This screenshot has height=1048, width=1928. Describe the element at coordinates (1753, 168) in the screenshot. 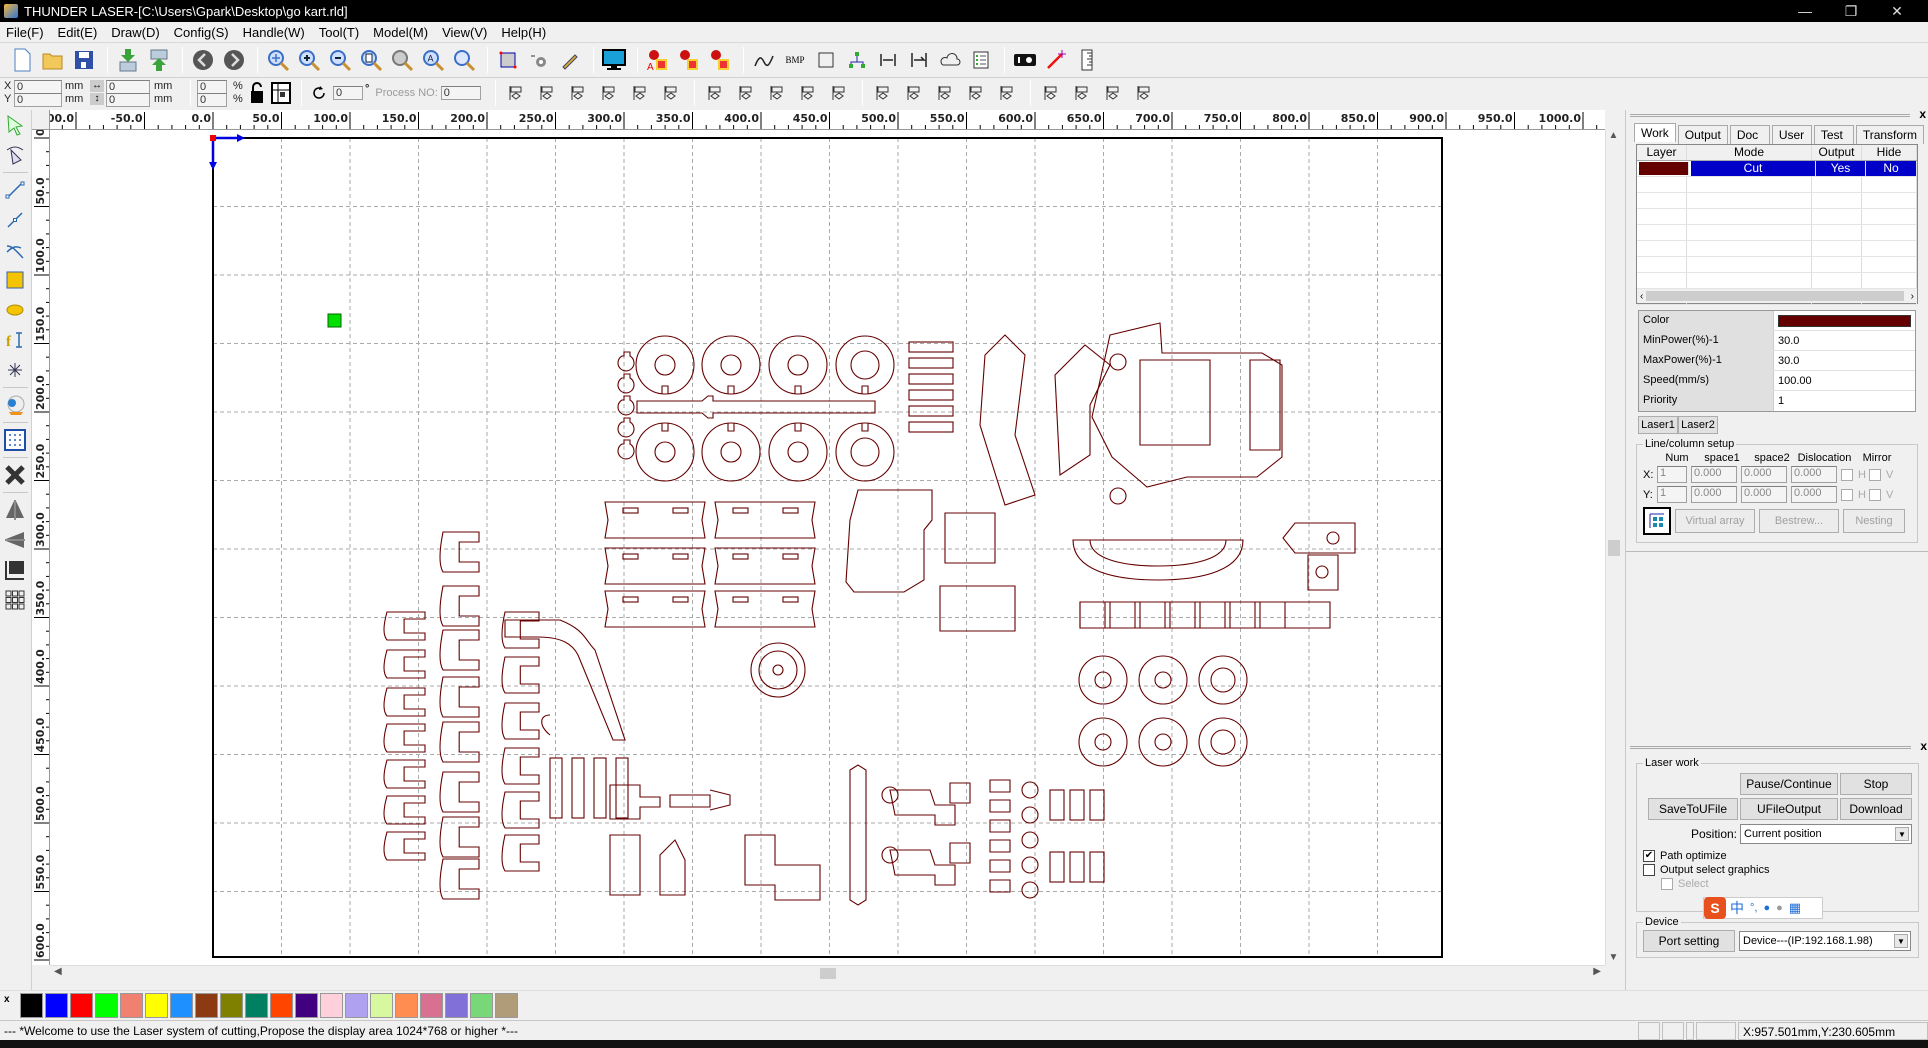

I see `layer-mode: Cut` at that location.